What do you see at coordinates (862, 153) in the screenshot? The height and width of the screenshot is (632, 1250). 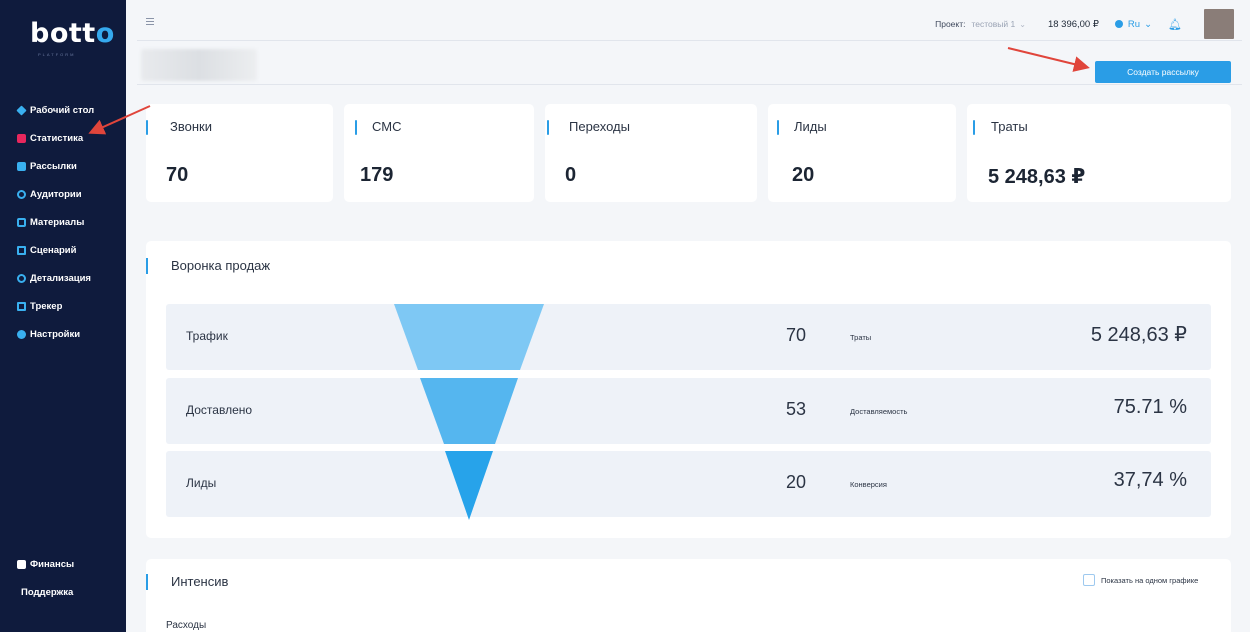 I see `stat-card-leads: Лиды 20` at bounding box center [862, 153].